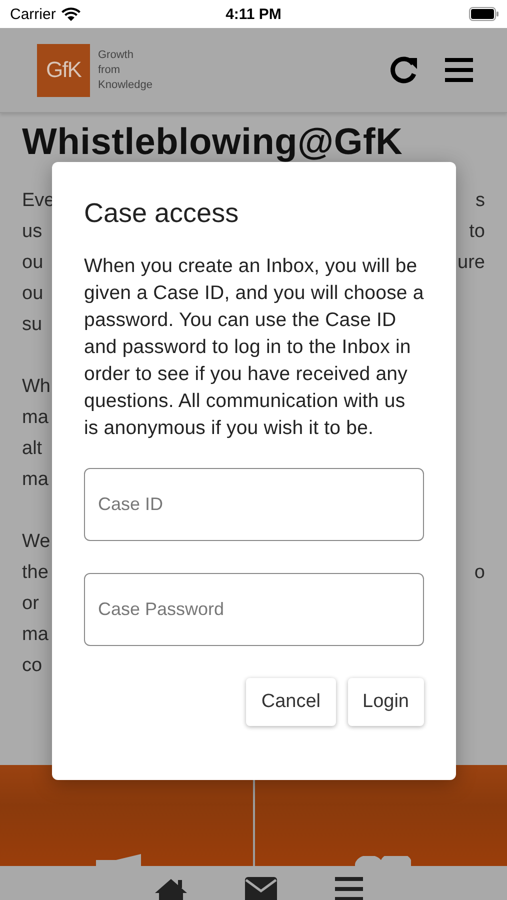  I want to click on logo: GfK, so click(63, 70).